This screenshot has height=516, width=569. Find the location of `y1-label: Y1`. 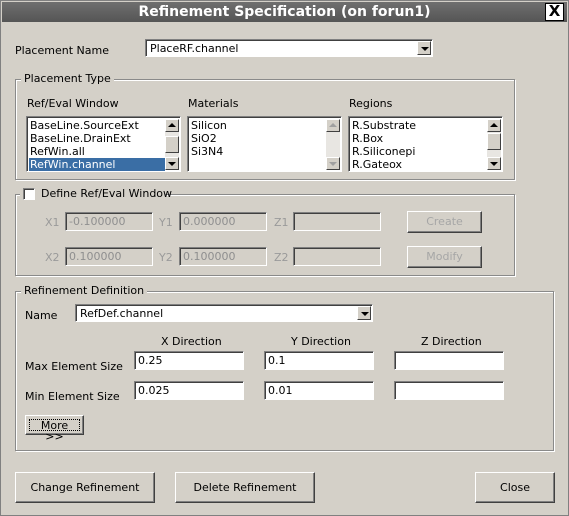

y1-label: Y1 is located at coordinates (166, 222).